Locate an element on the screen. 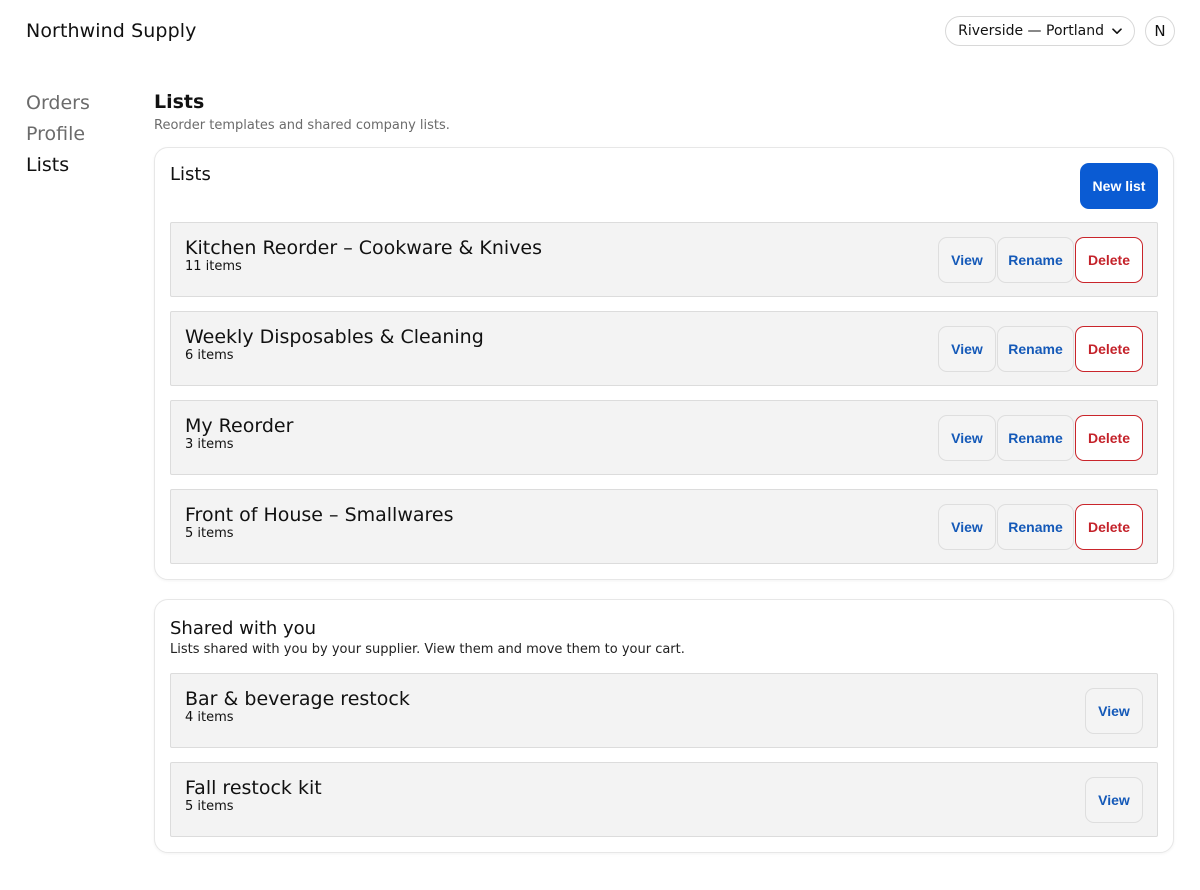 This screenshot has height=890, width=1200. list-item-info: Weekly Disposables & Cleaning 6 items is located at coordinates (334, 345).